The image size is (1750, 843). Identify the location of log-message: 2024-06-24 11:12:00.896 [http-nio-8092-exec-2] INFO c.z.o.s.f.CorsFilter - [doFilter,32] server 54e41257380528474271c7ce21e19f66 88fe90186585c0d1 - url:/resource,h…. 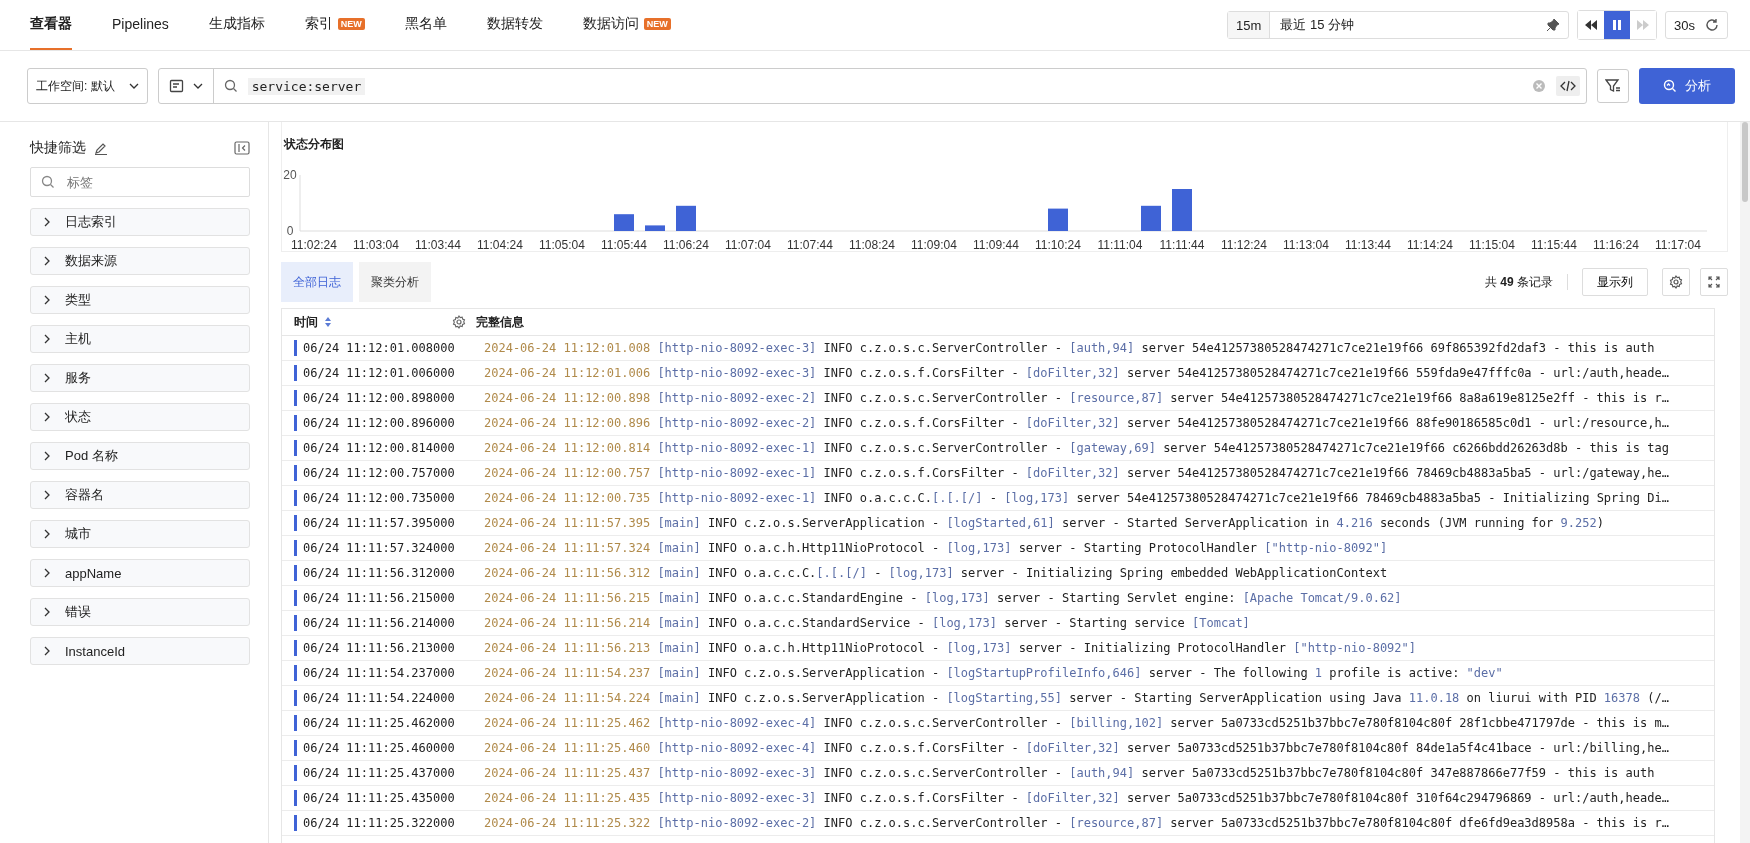
(1076, 423).